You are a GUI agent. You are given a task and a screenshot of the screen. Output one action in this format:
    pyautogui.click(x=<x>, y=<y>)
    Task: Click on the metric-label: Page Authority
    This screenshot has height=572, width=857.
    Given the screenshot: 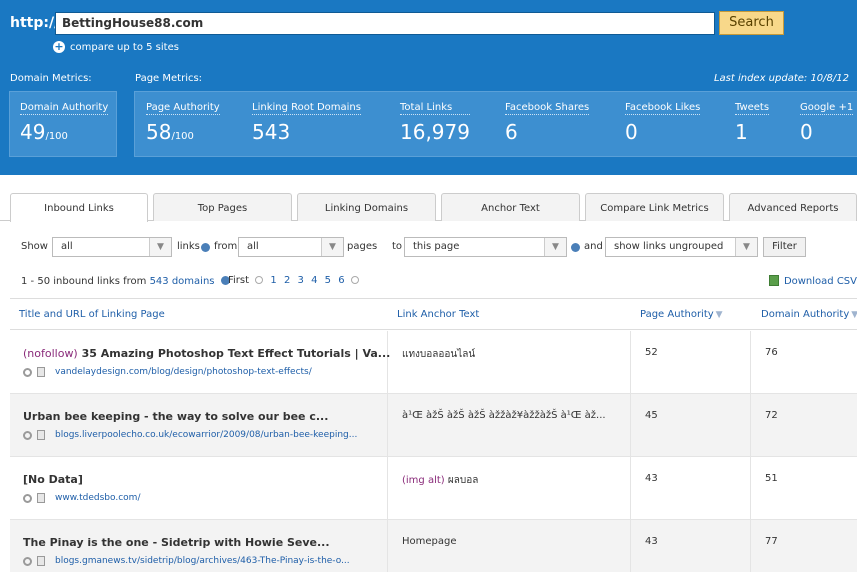 What is the action you would take?
    pyautogui.click(x=183, y=108)
    